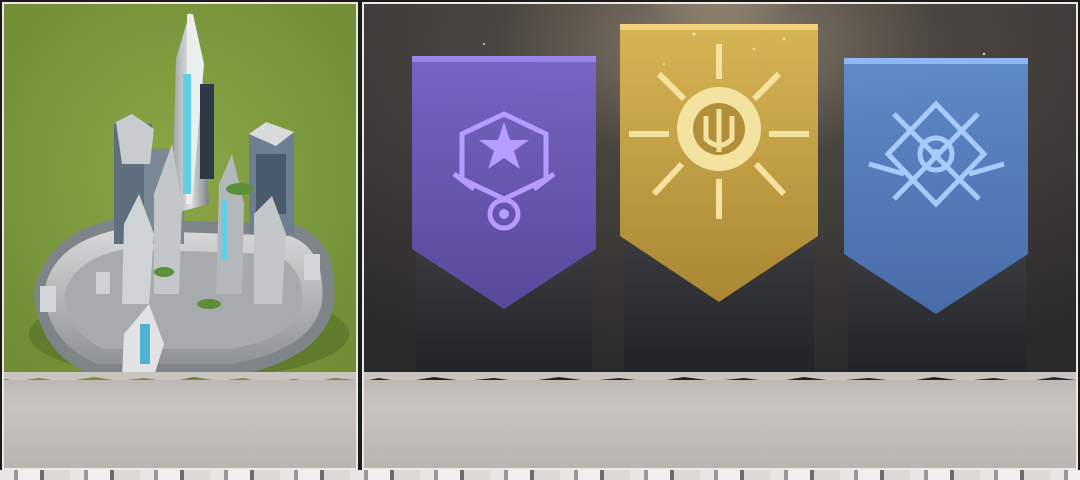 The height and width of the screenshot is (480, 1080). I want to click on citadel-caption-area, so click(180, 424).